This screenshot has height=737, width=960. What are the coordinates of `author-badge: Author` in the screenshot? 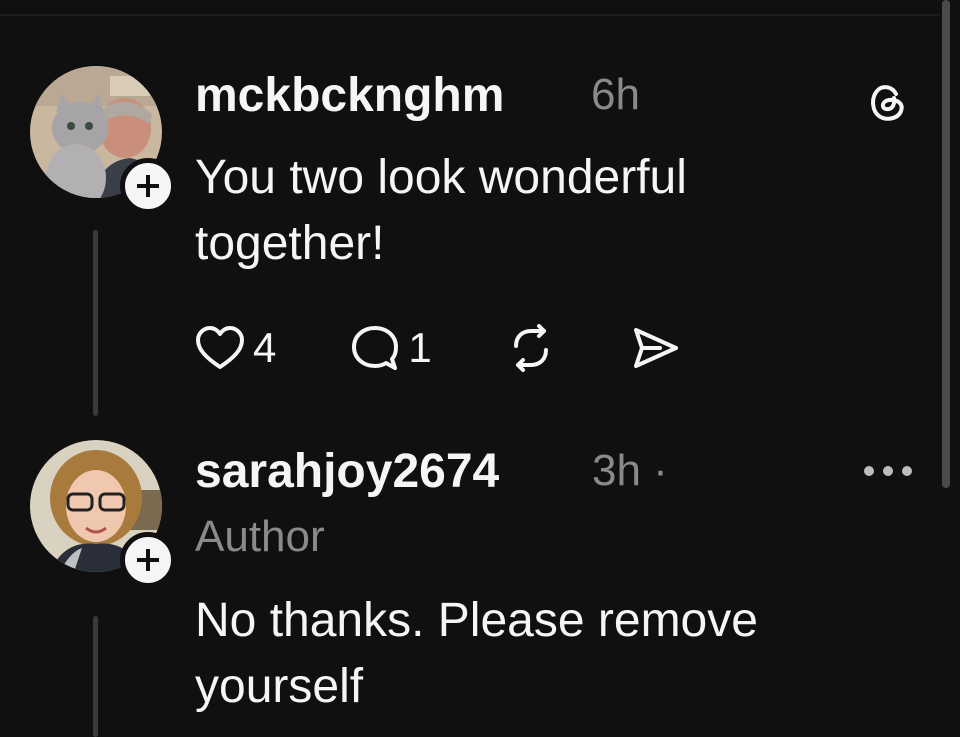 It's located at (260, 536).